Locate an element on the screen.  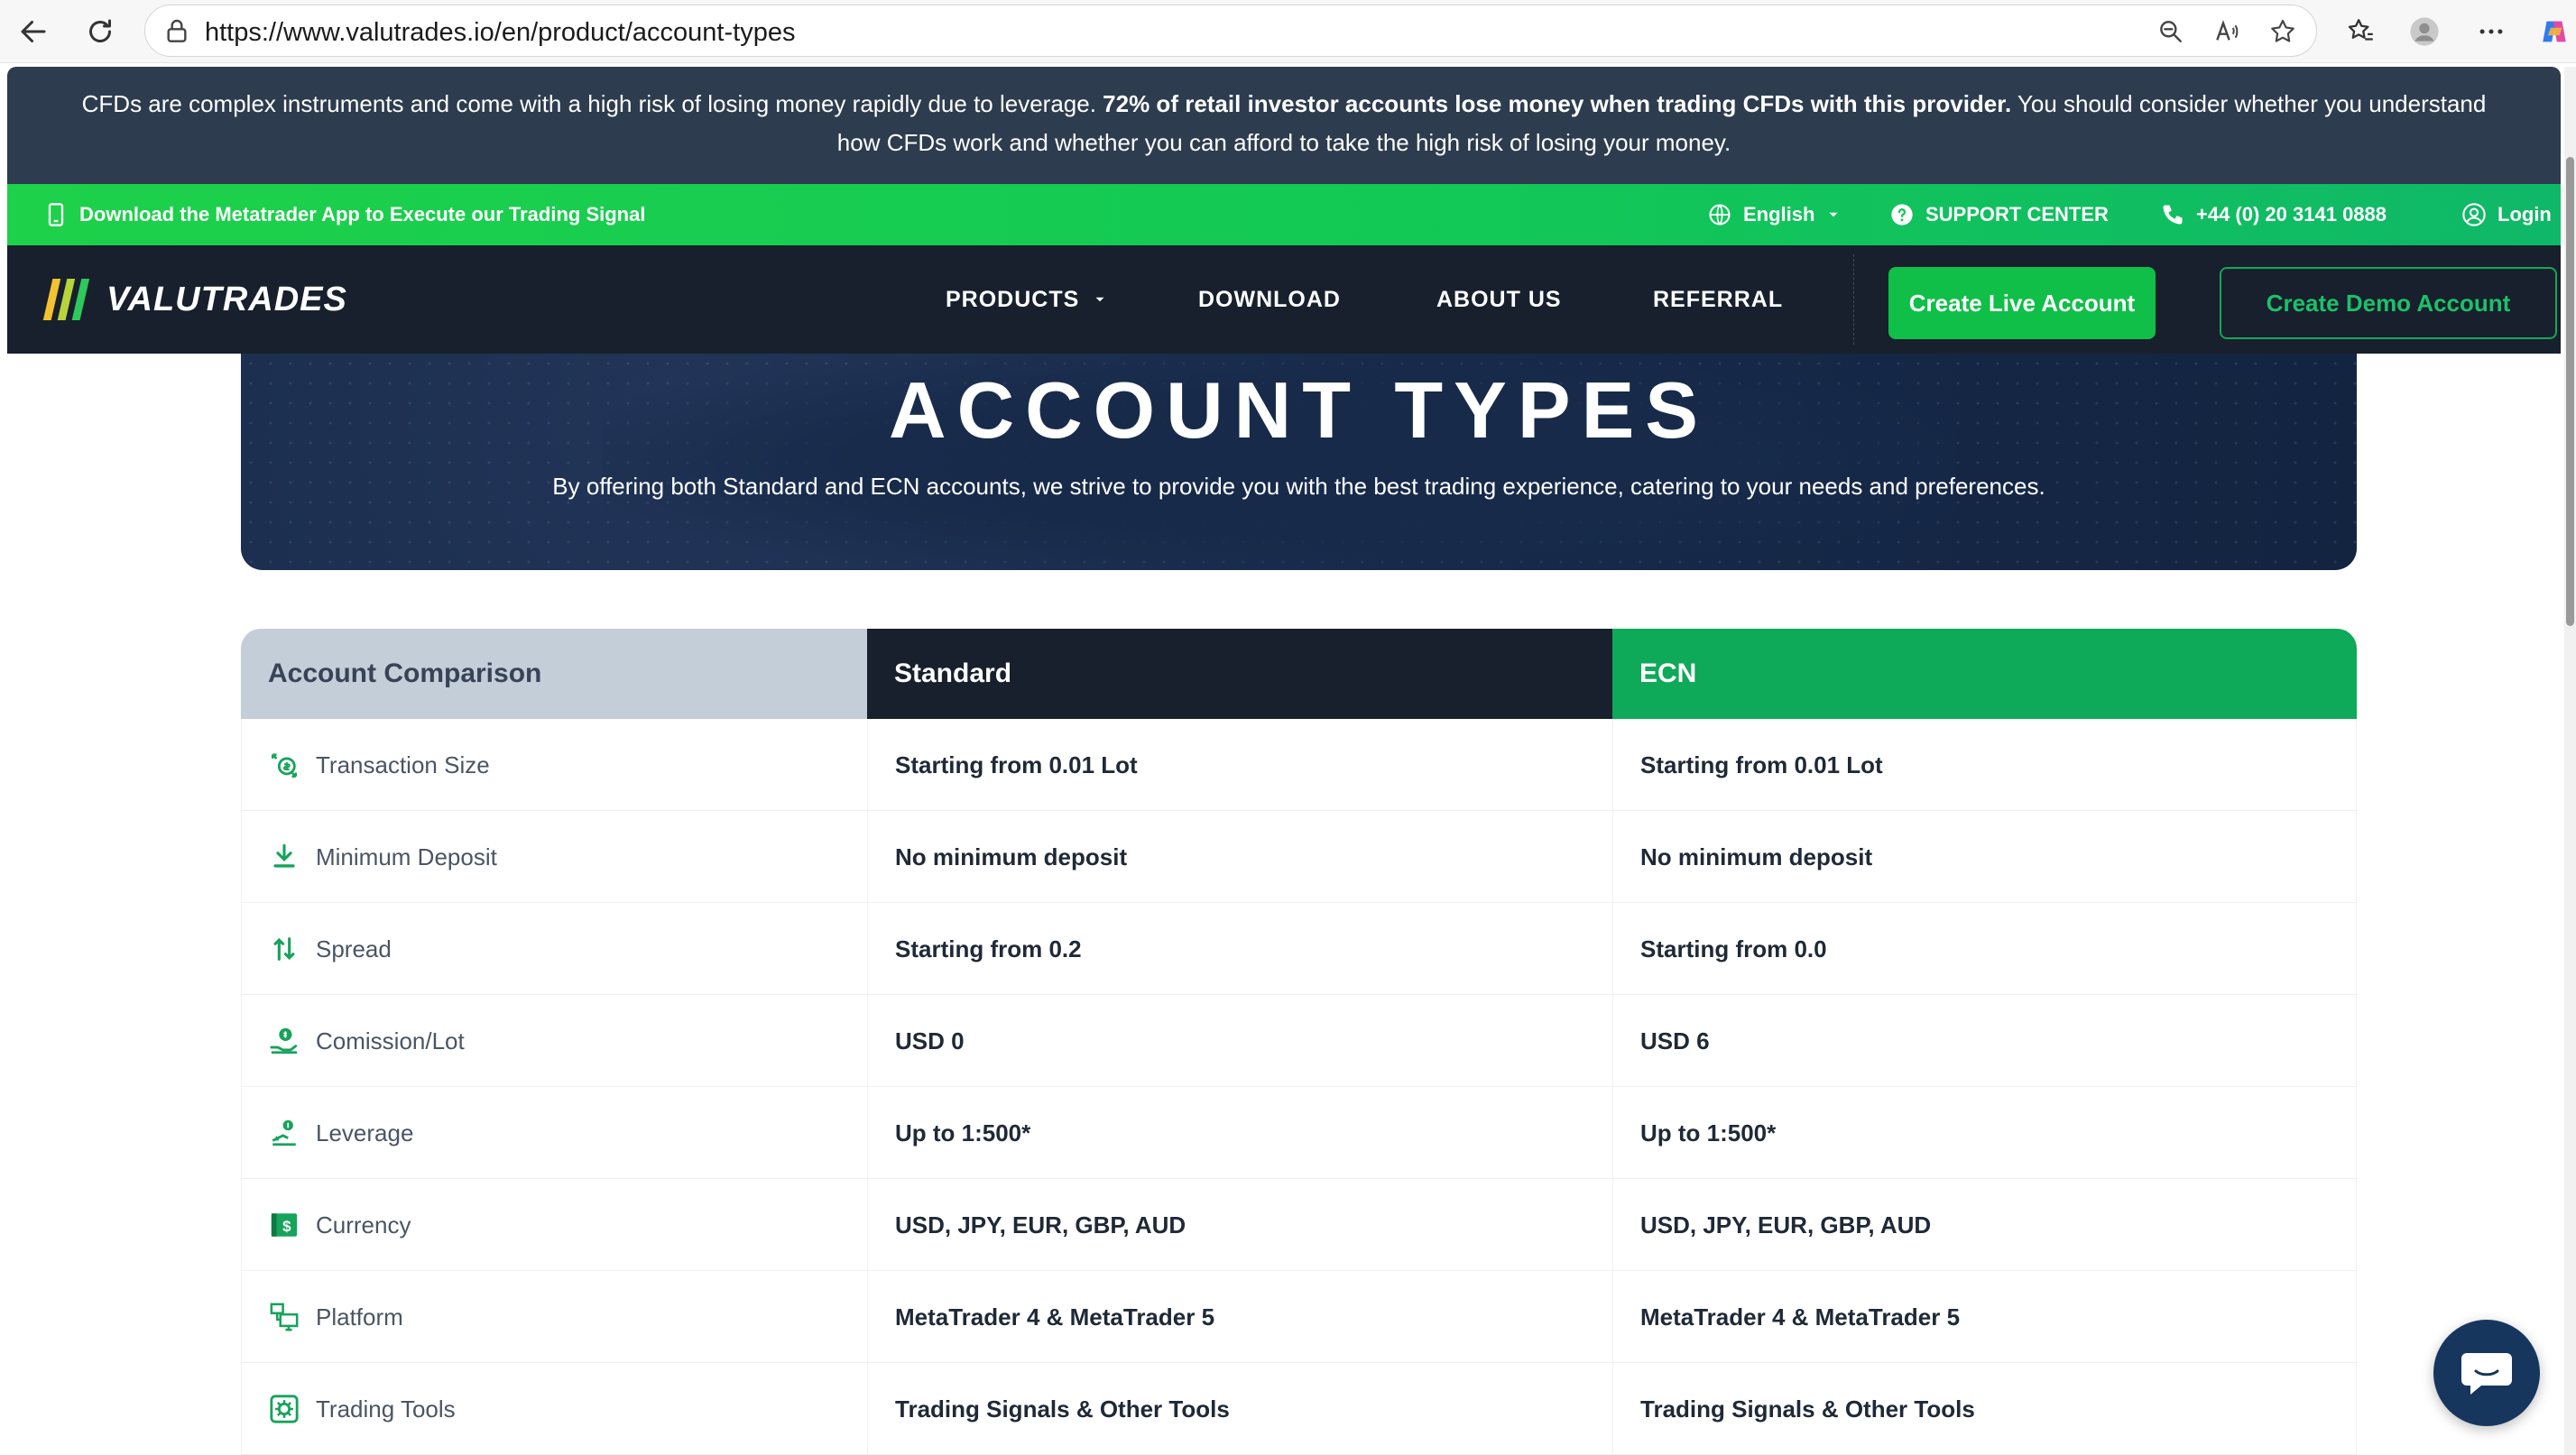
zoom-icon is located at coordinates (2171, 31).